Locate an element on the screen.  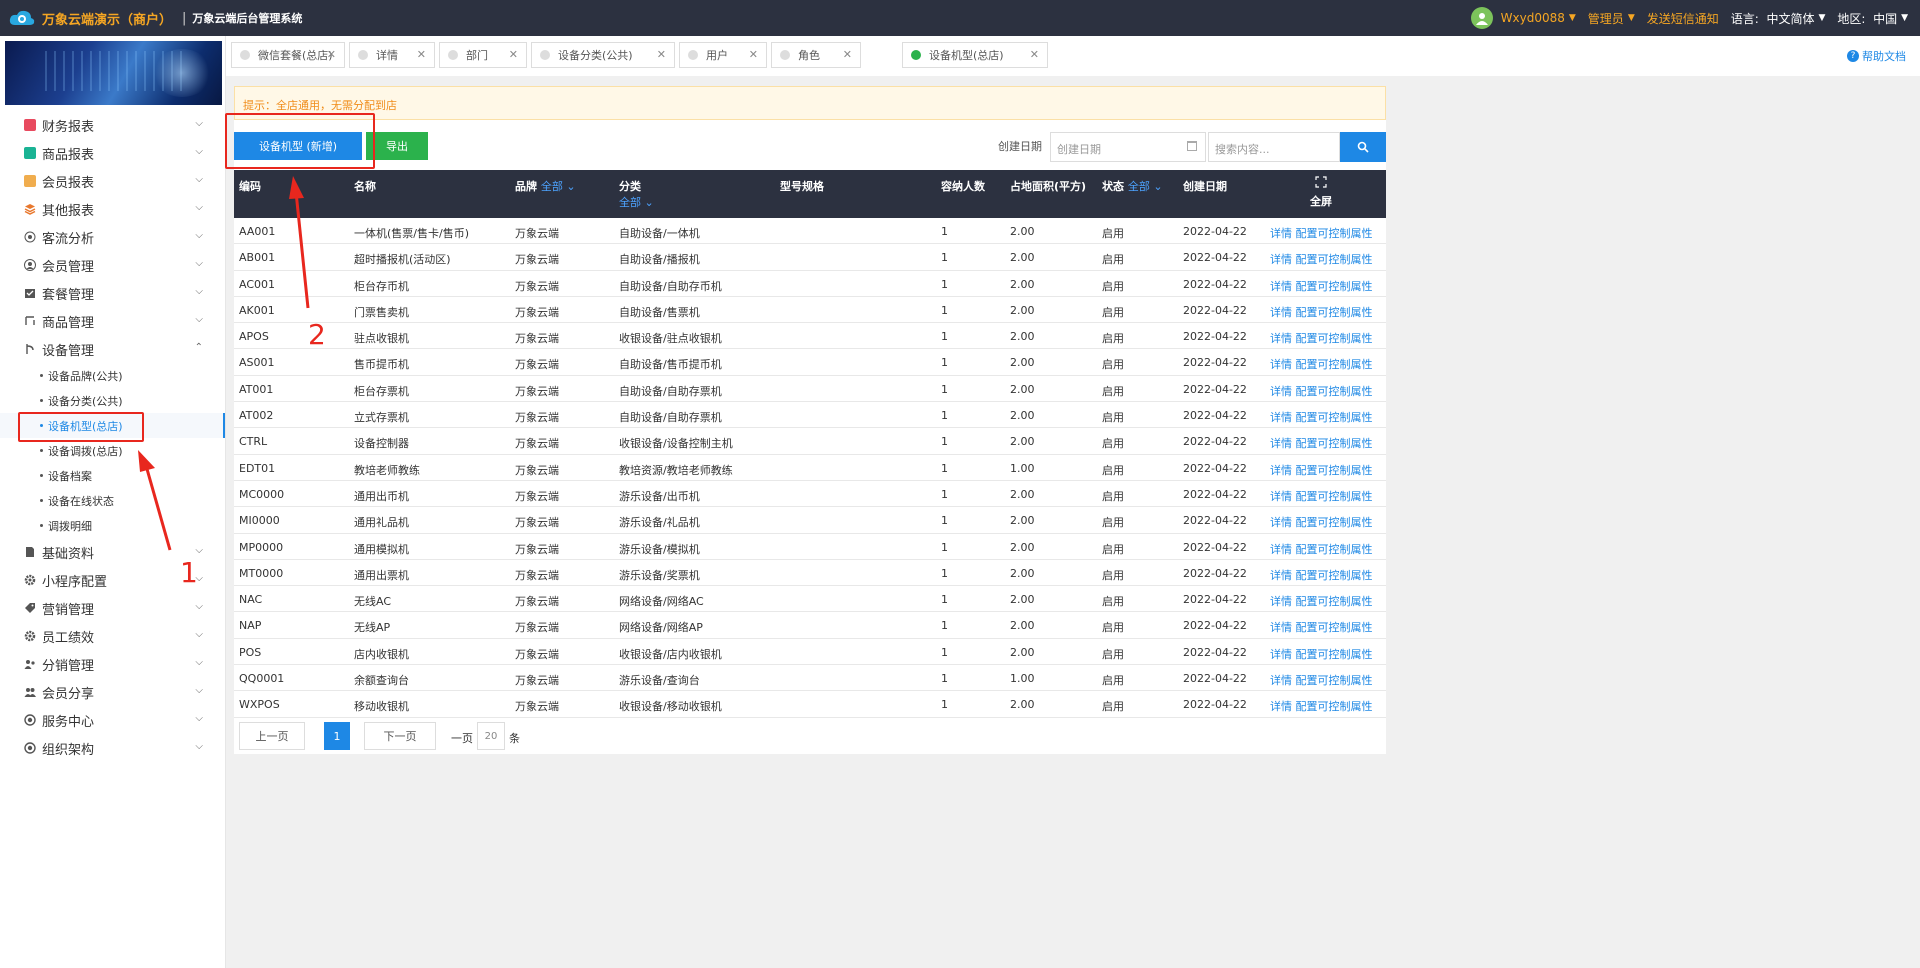
send-sms-link: 发送短信通知 is located at coordinates (1683, 18).